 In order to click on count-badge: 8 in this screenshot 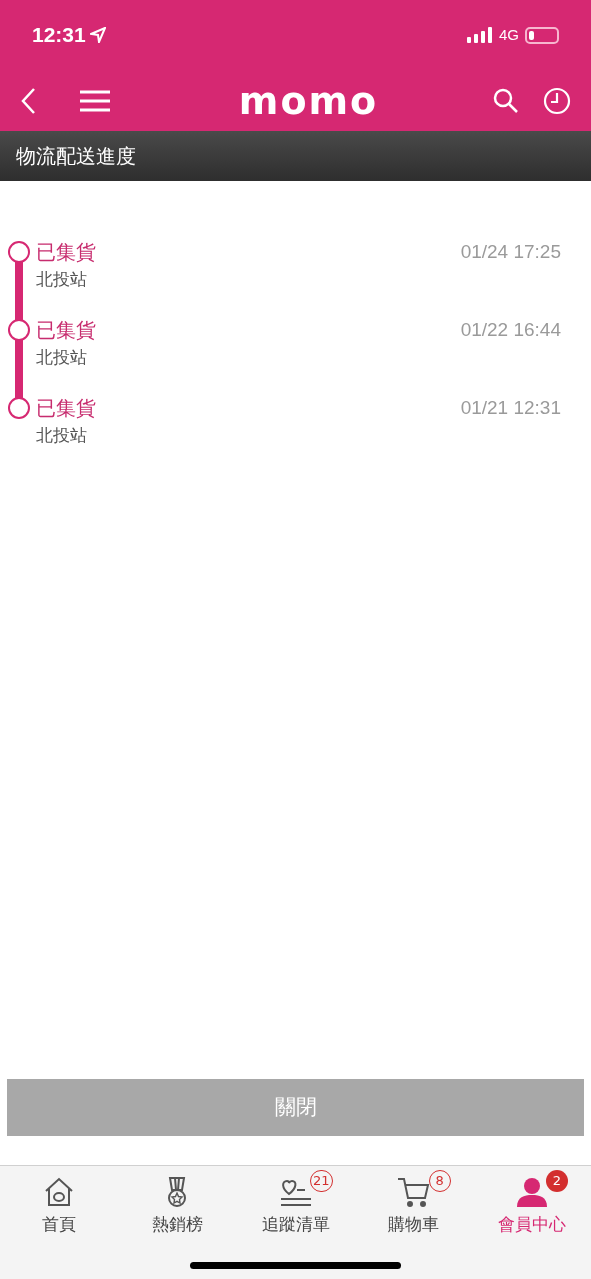, I will do `click(439, 1181)`.